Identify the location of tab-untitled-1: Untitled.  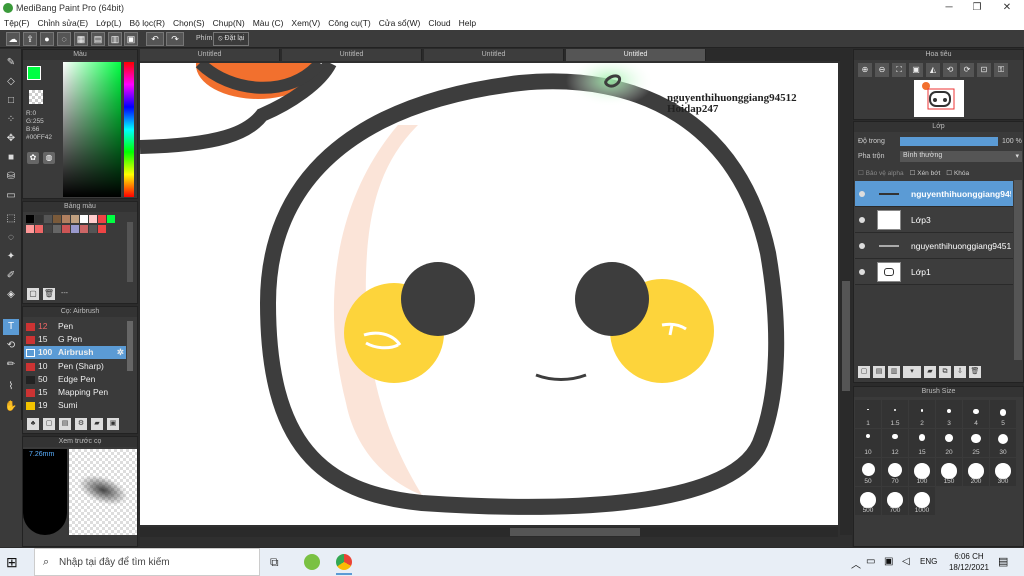
(210, 55).